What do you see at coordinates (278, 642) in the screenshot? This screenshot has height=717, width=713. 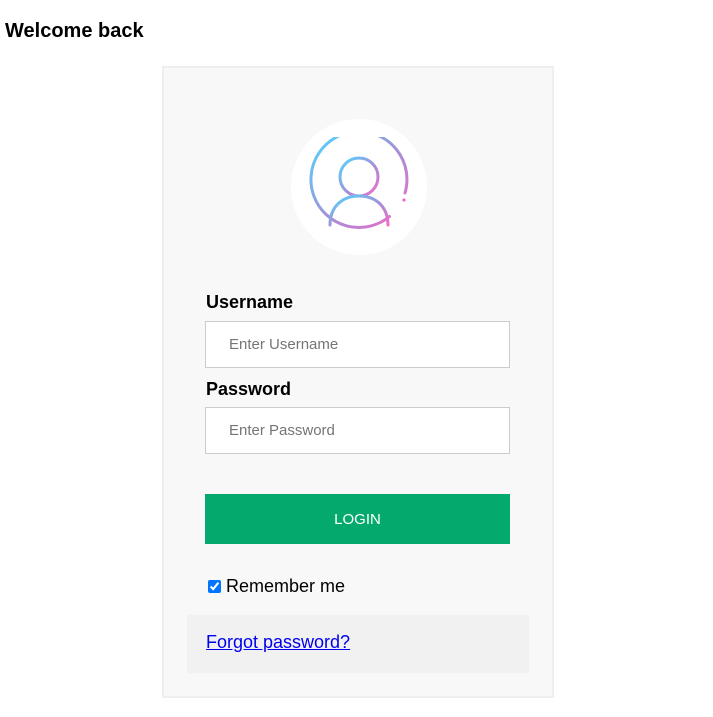 I see `forgot-password-link: Forgot password?` at bounding box center [278, 642].